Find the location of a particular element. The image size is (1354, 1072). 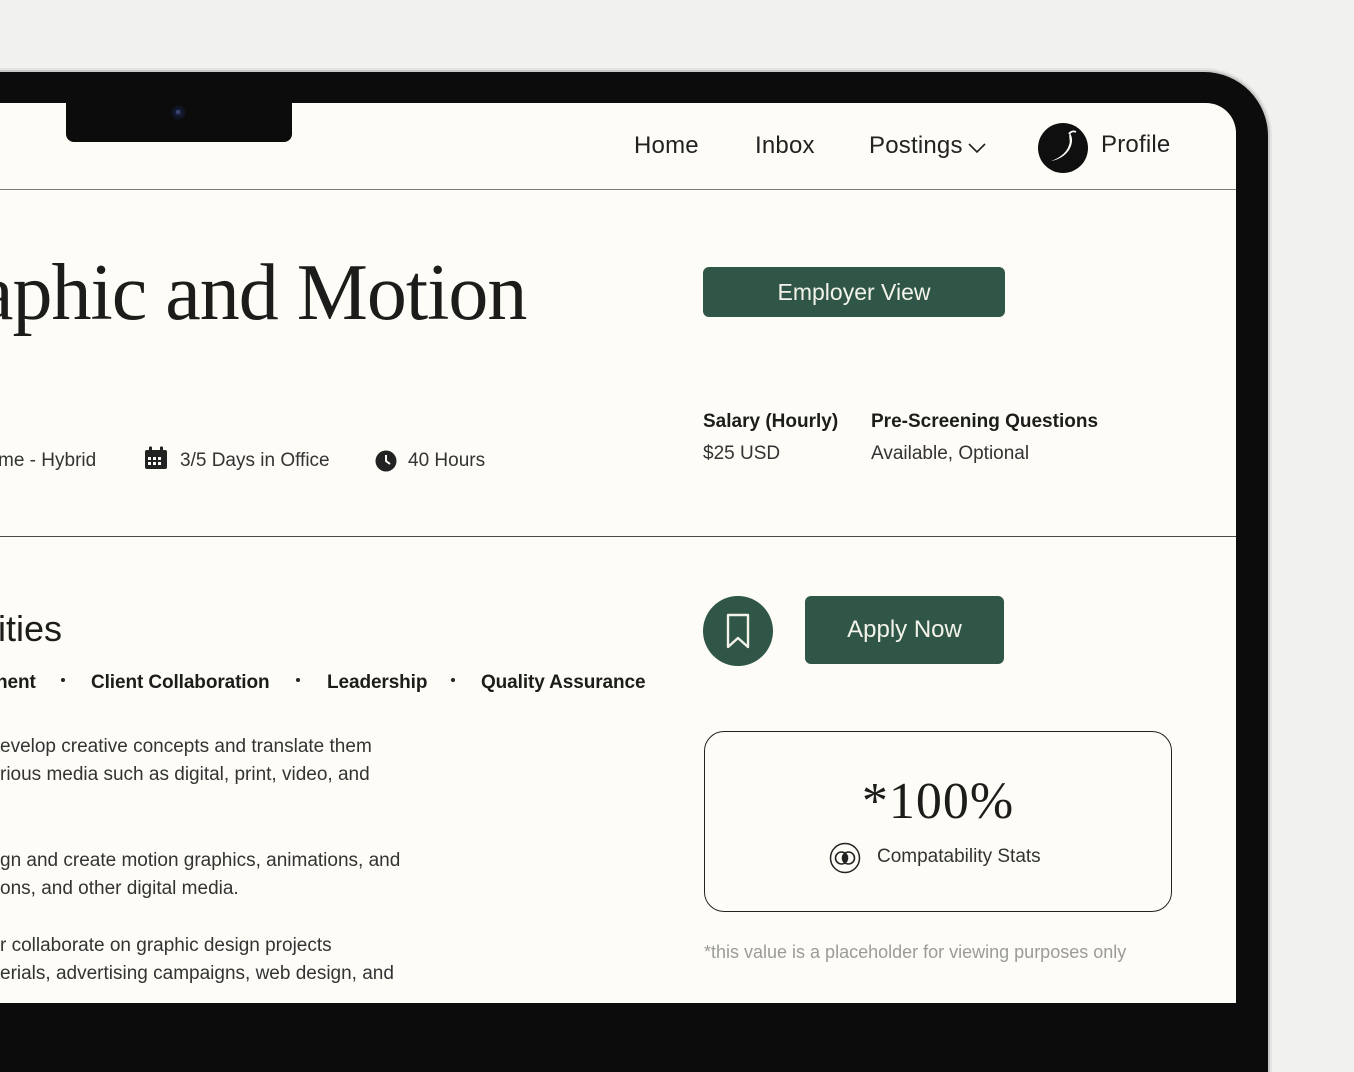

section-divider is located at coordinates (618, 536).